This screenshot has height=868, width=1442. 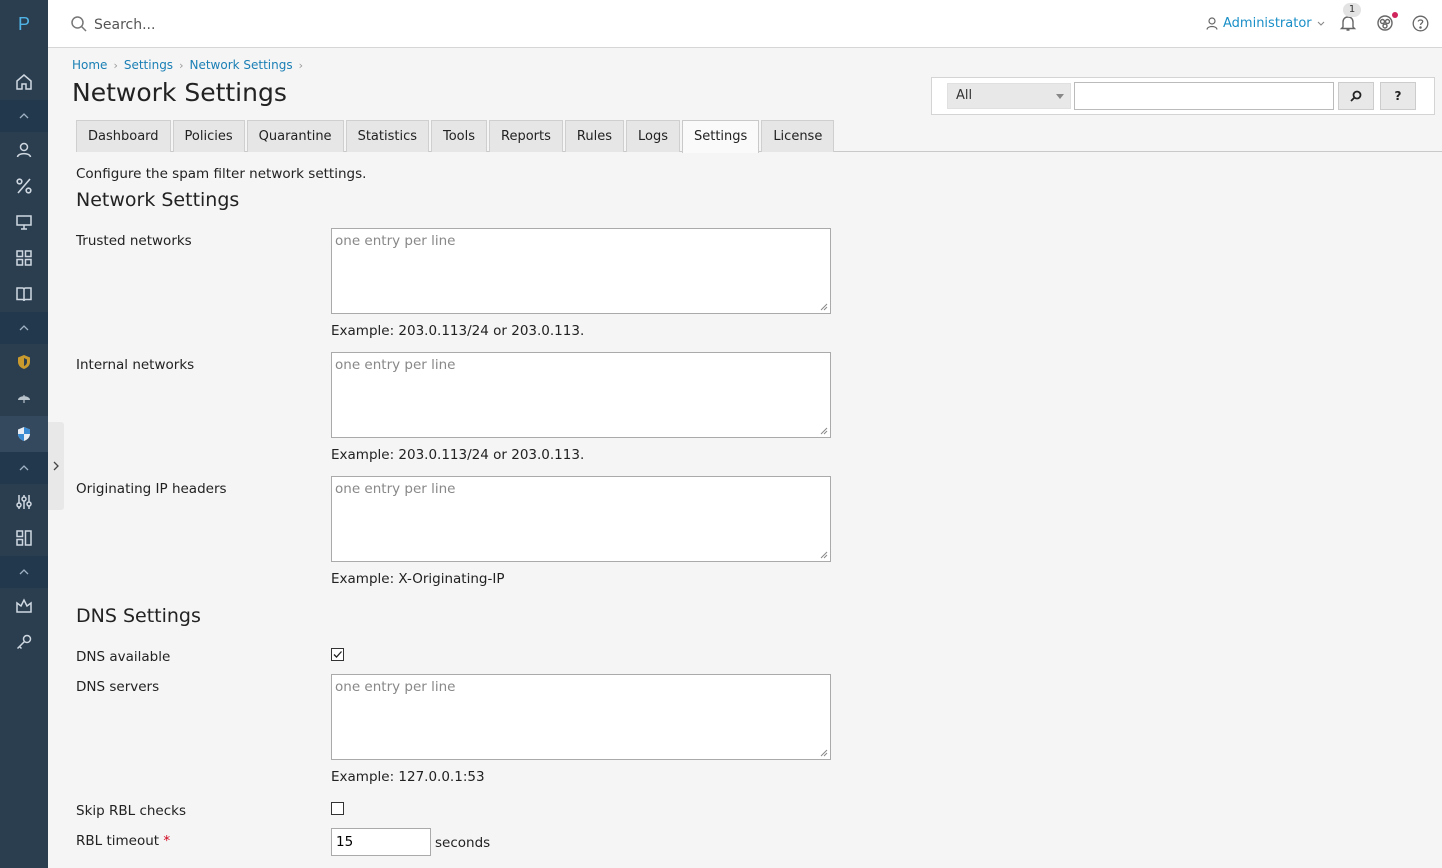 What do you see at coordinates (581, 395) in the screenshot?
I see `internal-networks-textarea` at bounding box center [581, 395].